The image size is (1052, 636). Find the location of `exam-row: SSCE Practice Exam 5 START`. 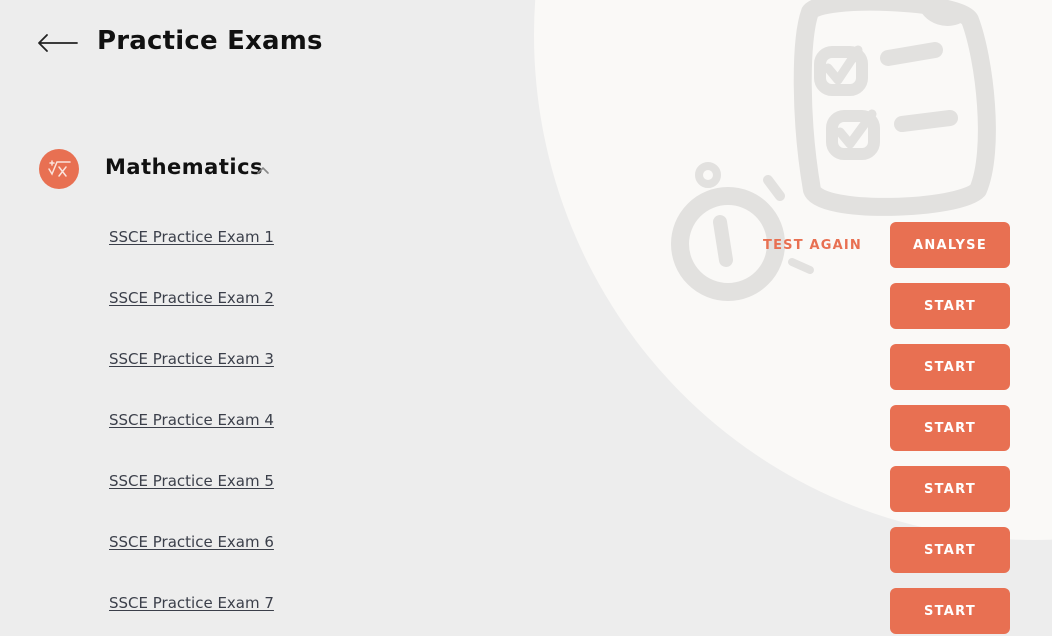

exam-row: SSCE Practice Exam 5 START is located at coordinates (526, 496).